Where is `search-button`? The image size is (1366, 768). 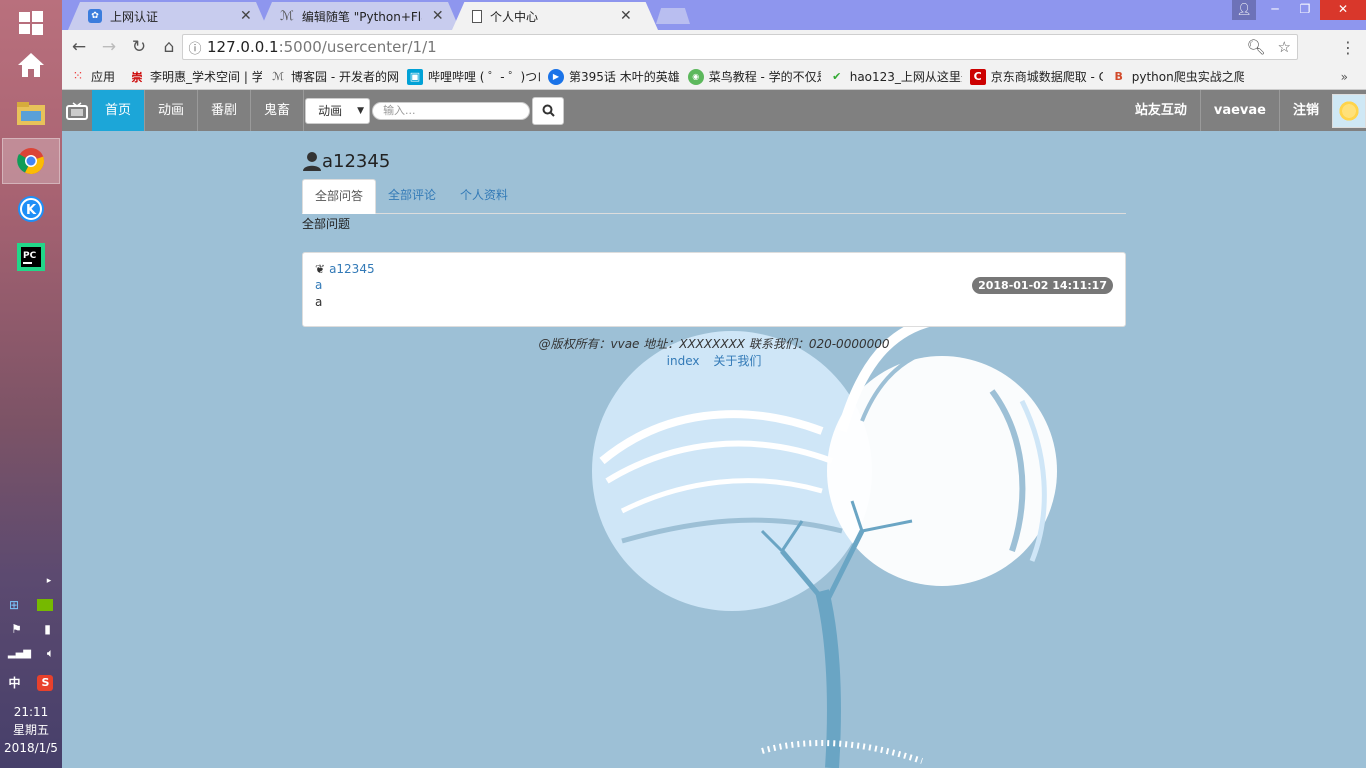 search-button is located at coordinates (548, 110).